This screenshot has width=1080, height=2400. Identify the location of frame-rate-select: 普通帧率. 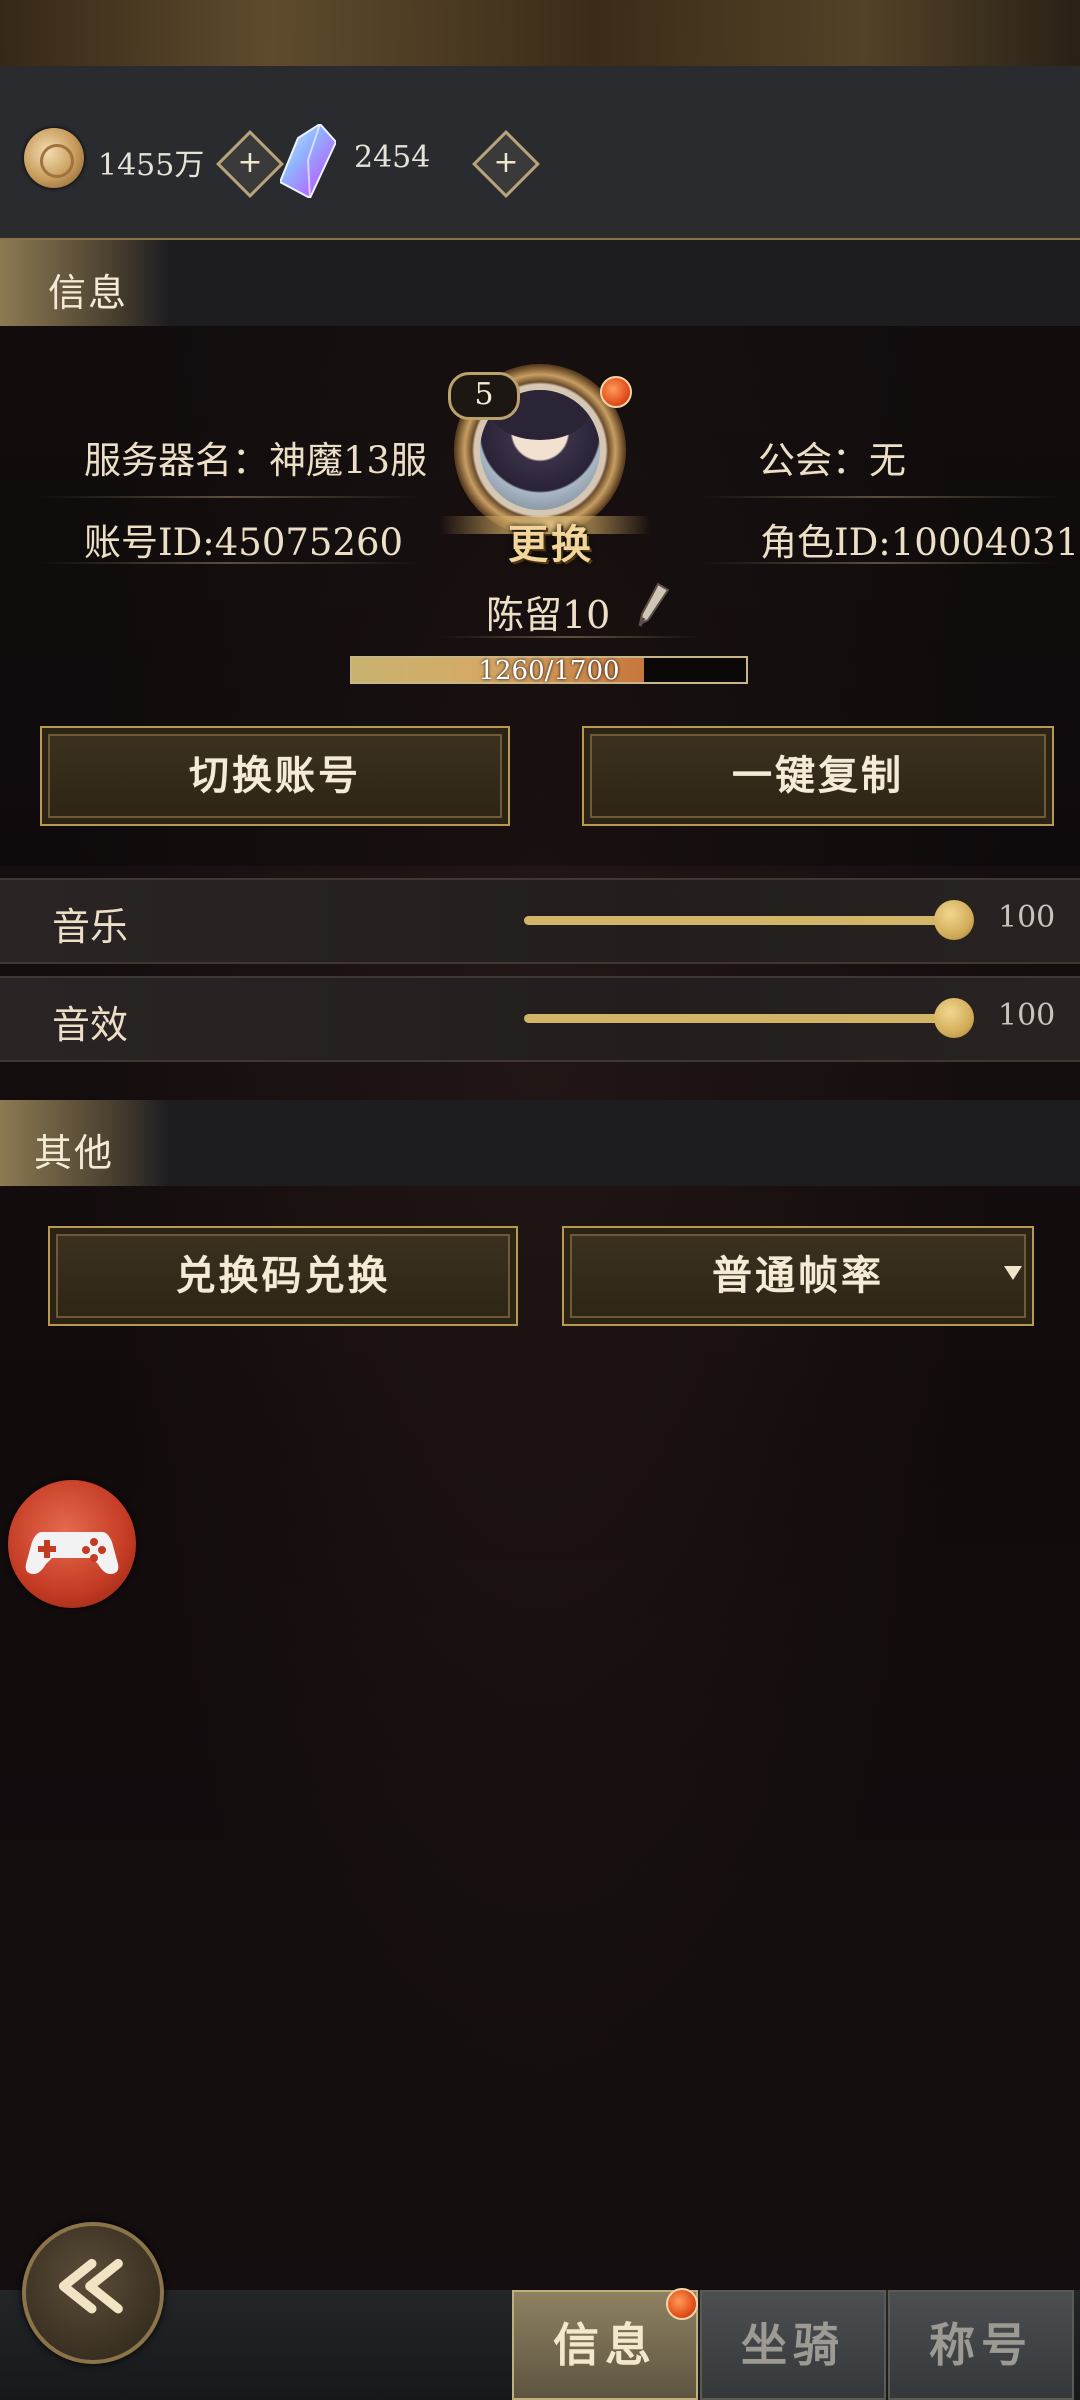
(798, 1276).